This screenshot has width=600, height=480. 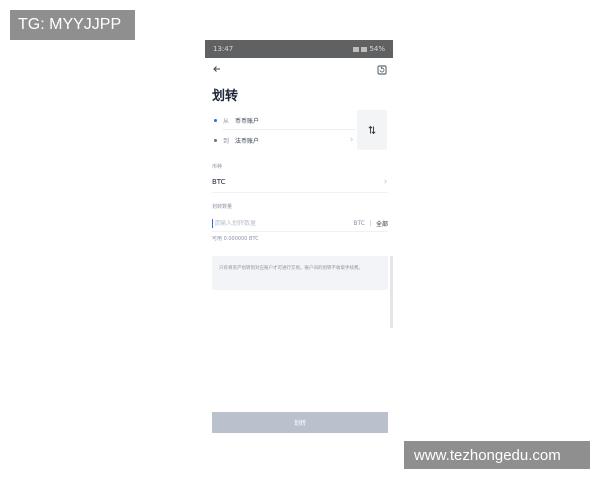 What do you see at coordinates (299, 49) in the screenshot?
I see `status-bar: 13:47 54%` at bounding box center [299, 49].